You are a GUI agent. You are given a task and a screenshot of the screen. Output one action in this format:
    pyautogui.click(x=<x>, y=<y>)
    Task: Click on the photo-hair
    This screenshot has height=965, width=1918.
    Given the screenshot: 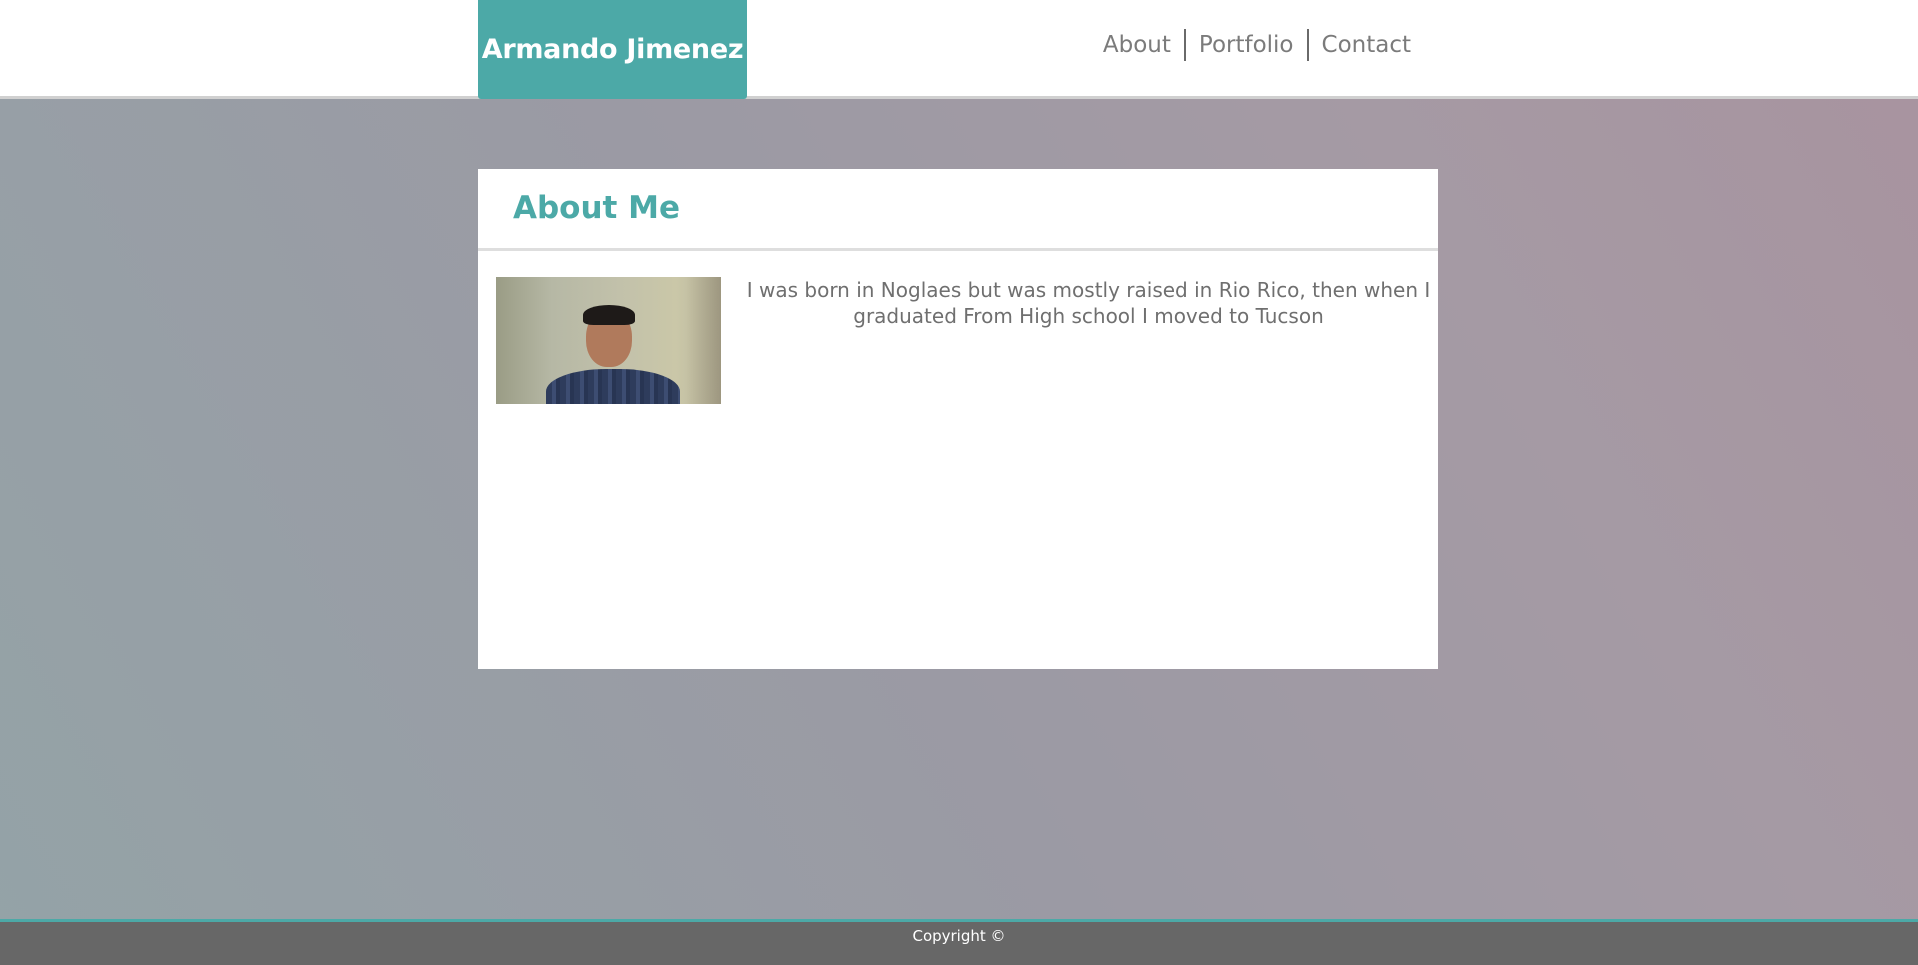 What is the action you would take?
    pyautogui.click(x=609, y=315)
    